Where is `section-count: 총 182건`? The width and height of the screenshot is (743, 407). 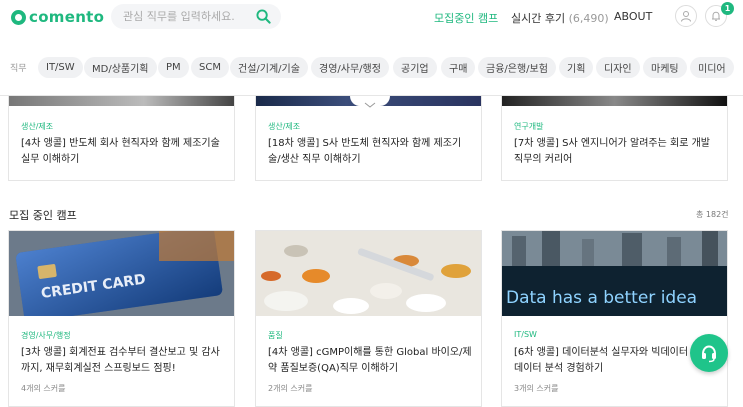 section-count: 총 182건 is located at coordinates (712, 214).